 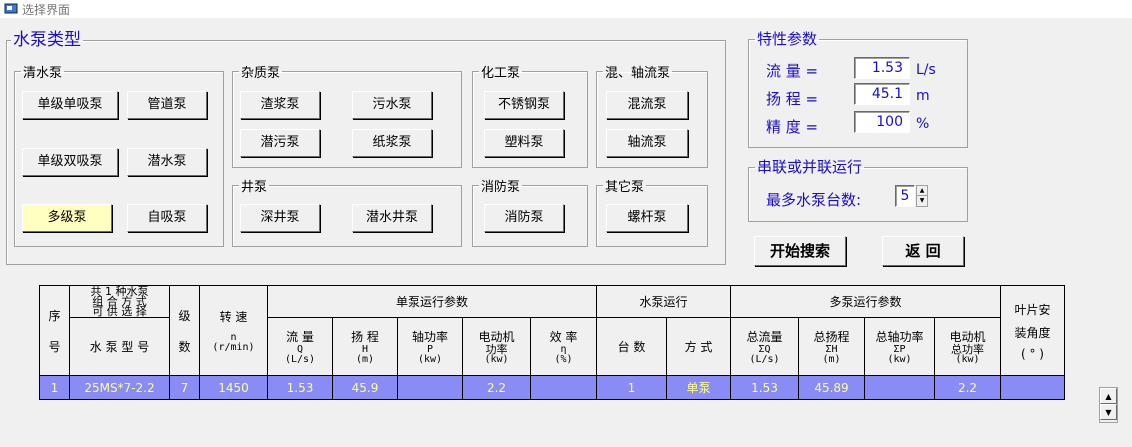 What do you see at coordinates (923, 124) in the screenshot?
I see `precision-unit: %` at bounding box center [923, 124].